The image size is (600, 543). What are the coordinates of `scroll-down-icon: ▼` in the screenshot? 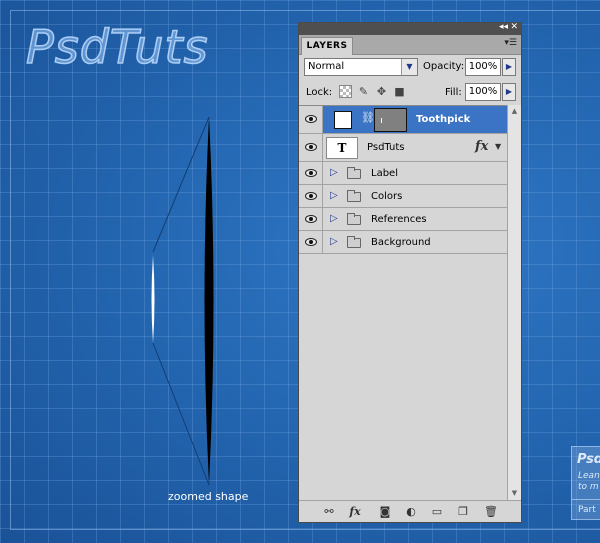 It's located at (514, 493).